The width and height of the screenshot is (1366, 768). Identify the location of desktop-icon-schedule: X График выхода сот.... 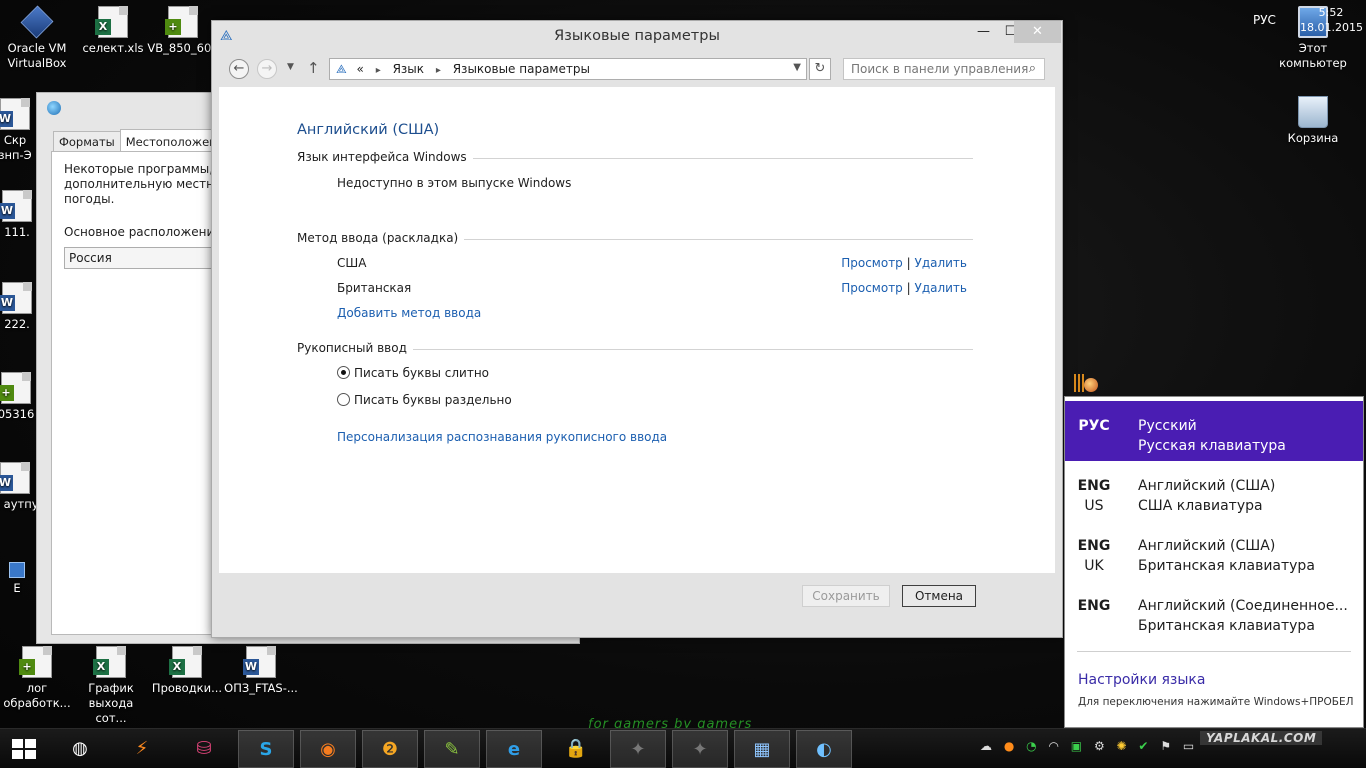
(111, 686).